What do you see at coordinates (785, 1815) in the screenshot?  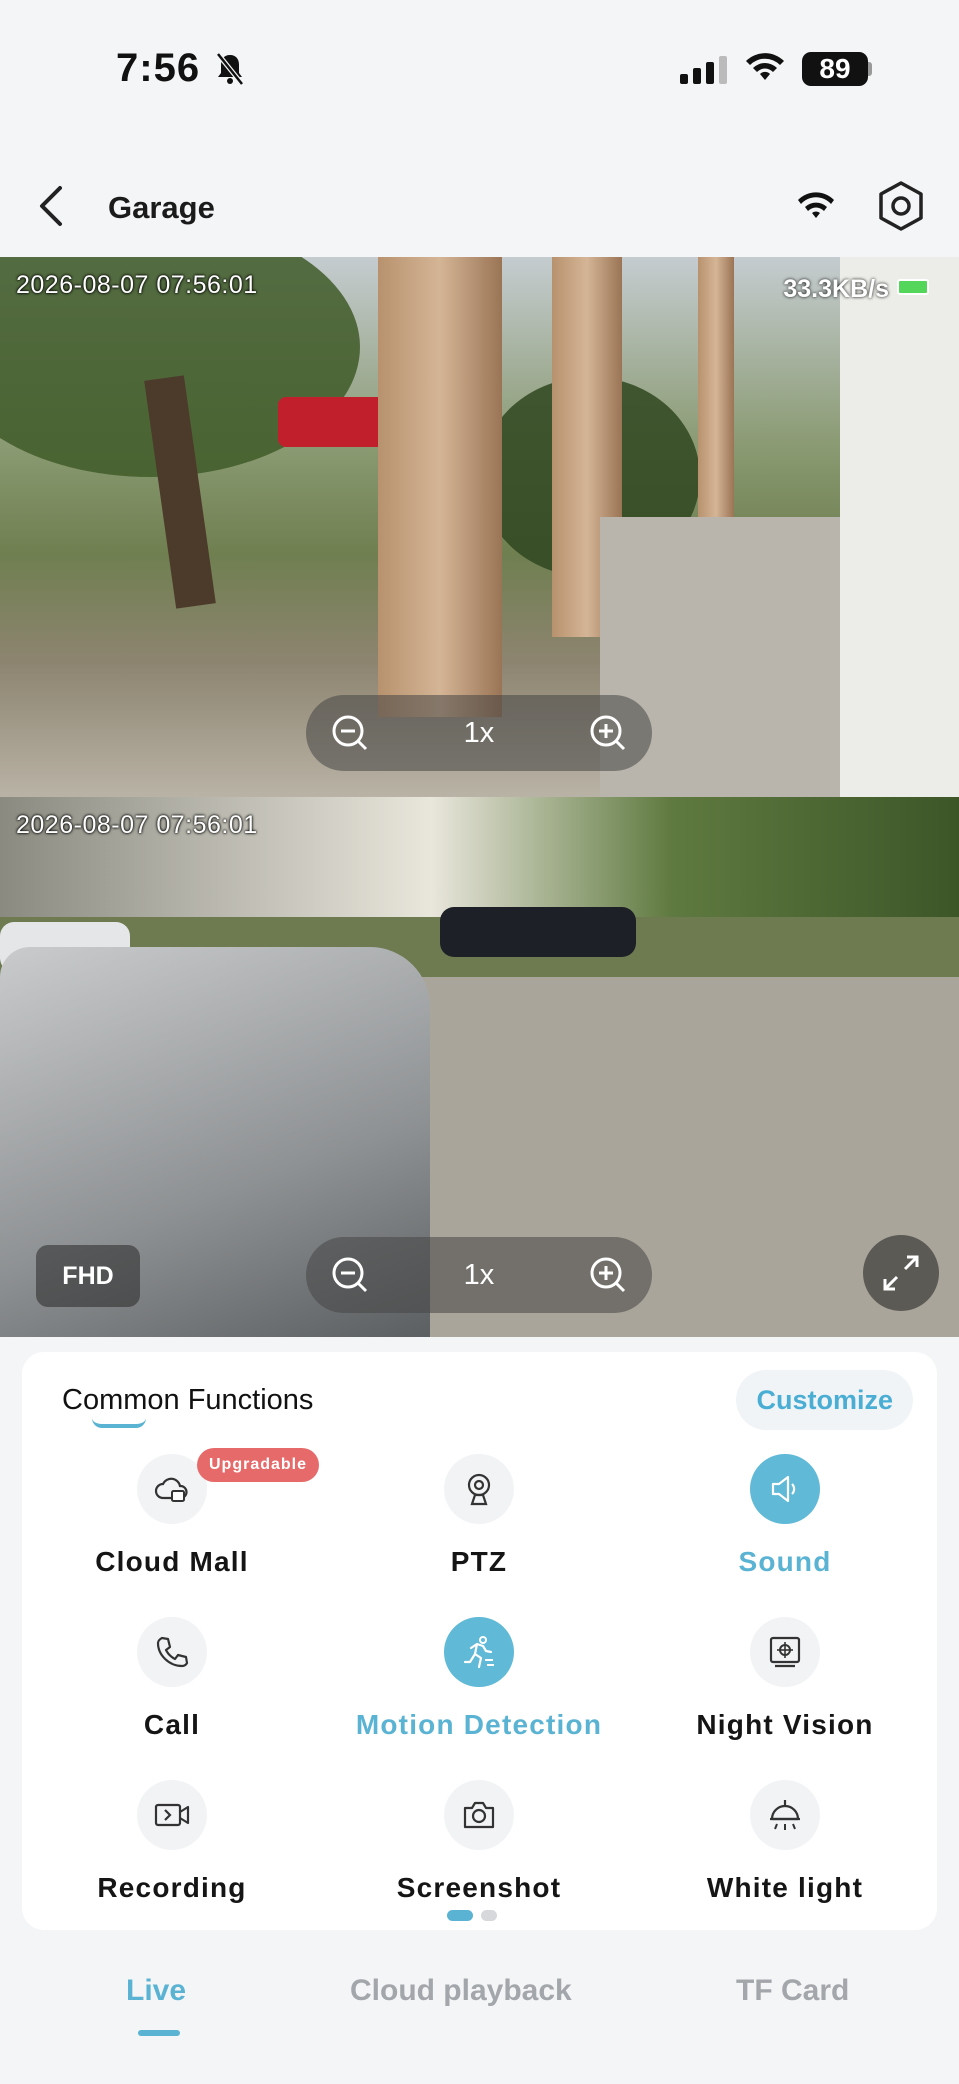 I see `lamp-icon` at bounding box center [785, 1815].